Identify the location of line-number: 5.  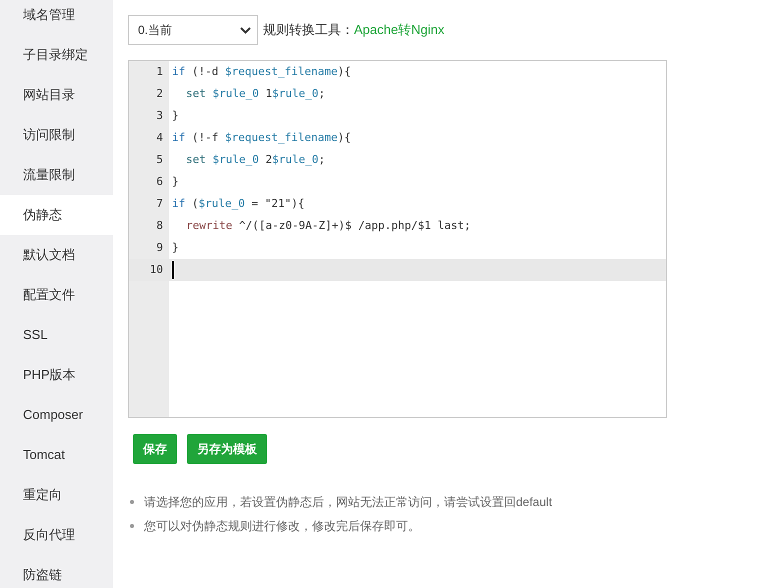
(159, 160).